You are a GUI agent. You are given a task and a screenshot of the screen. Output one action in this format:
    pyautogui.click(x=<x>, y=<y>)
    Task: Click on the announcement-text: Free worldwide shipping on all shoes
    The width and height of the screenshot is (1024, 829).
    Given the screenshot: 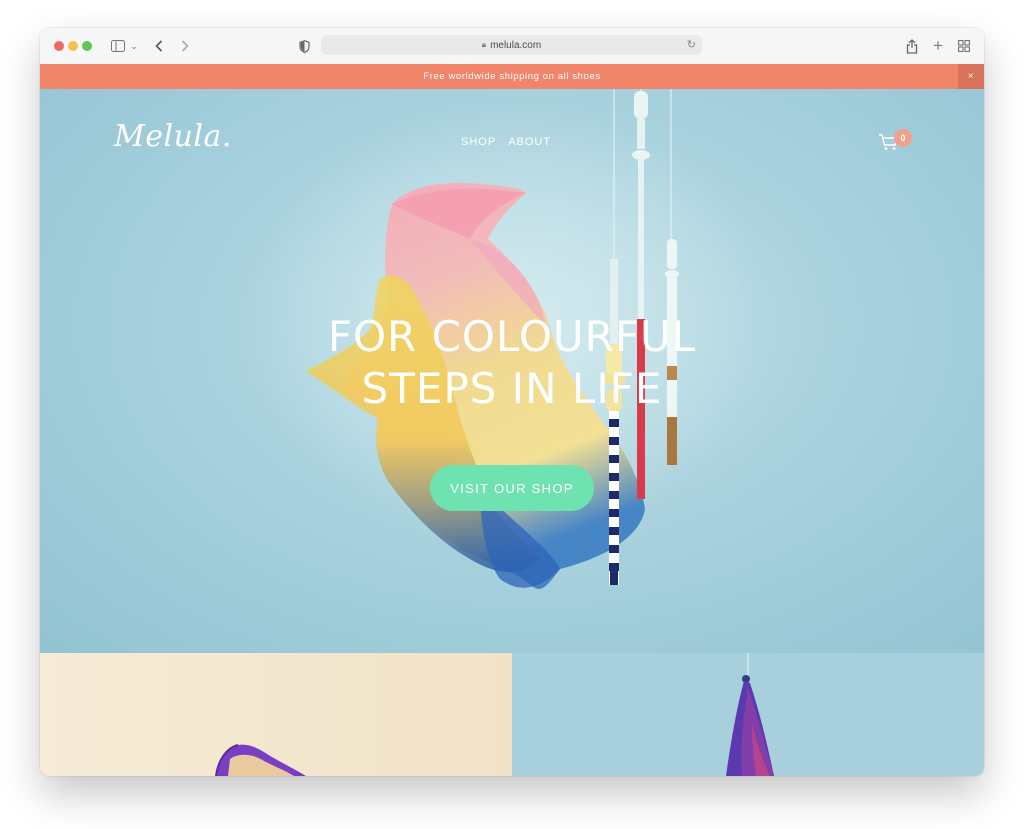 What is the action you would take?
    pyautogui.click(x=512, y=76)
    